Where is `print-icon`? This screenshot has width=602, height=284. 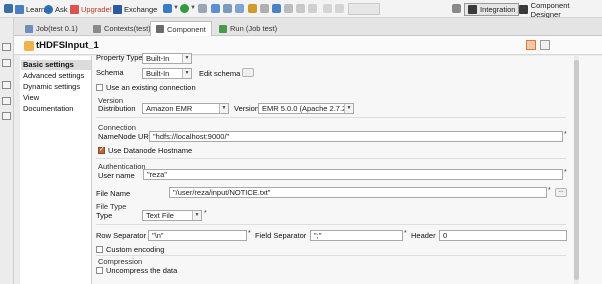
print-icon is located at coordinates (264, 8).